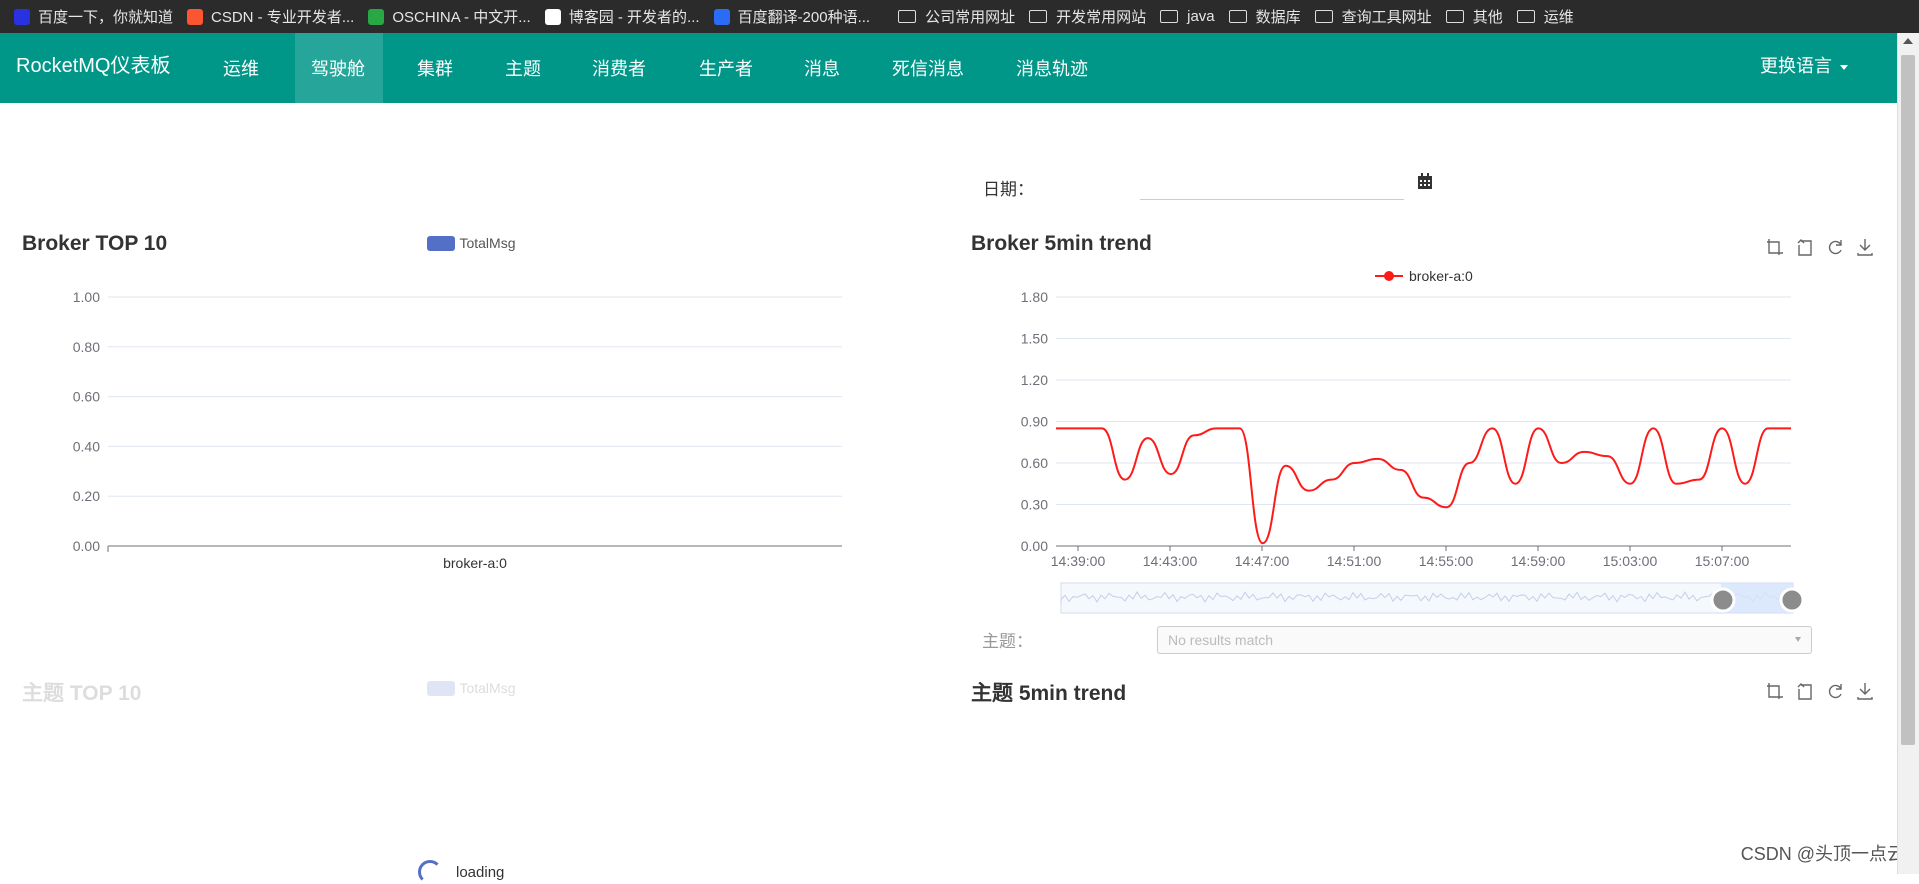 This screenshot has width=1919, height=884. I want to click on nav-item-dashboard: 驾驶舱, so click(339, 68).